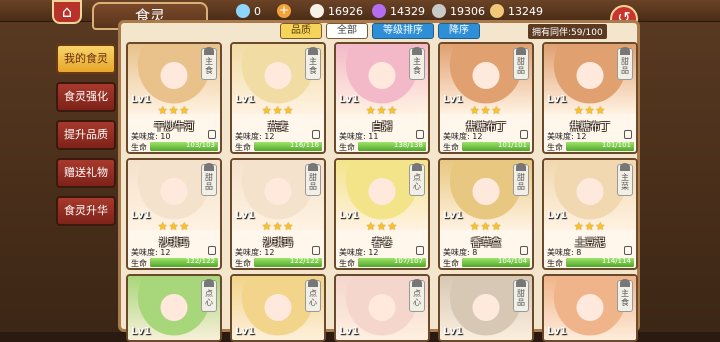 The height and width of the screenshot is (342, 720). I want to click on filter-toolbar: 品质 全部 等级排序 降序, so click(380, 31).